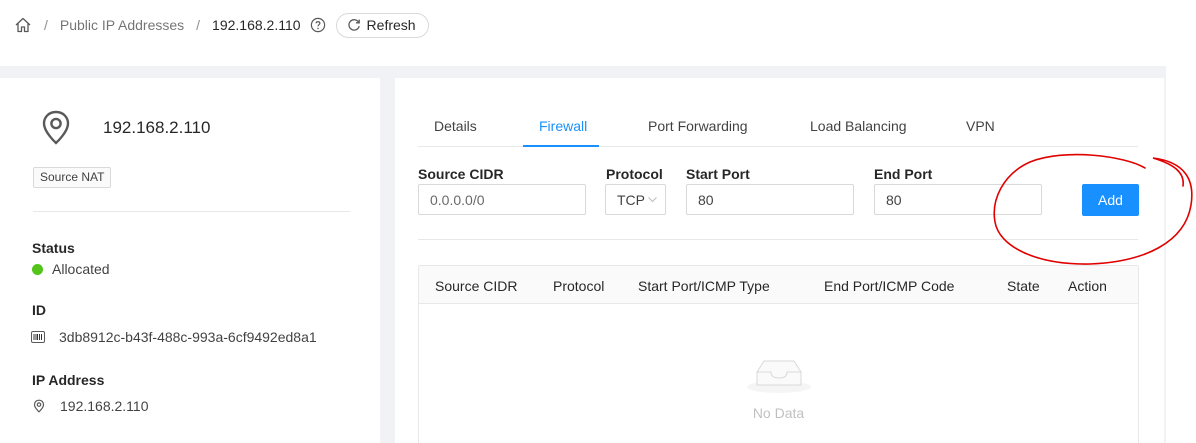 The height and width of the screenshot is (443, 1196). I want to click on source-nat-tag: Source NAT, so click(72, 177).